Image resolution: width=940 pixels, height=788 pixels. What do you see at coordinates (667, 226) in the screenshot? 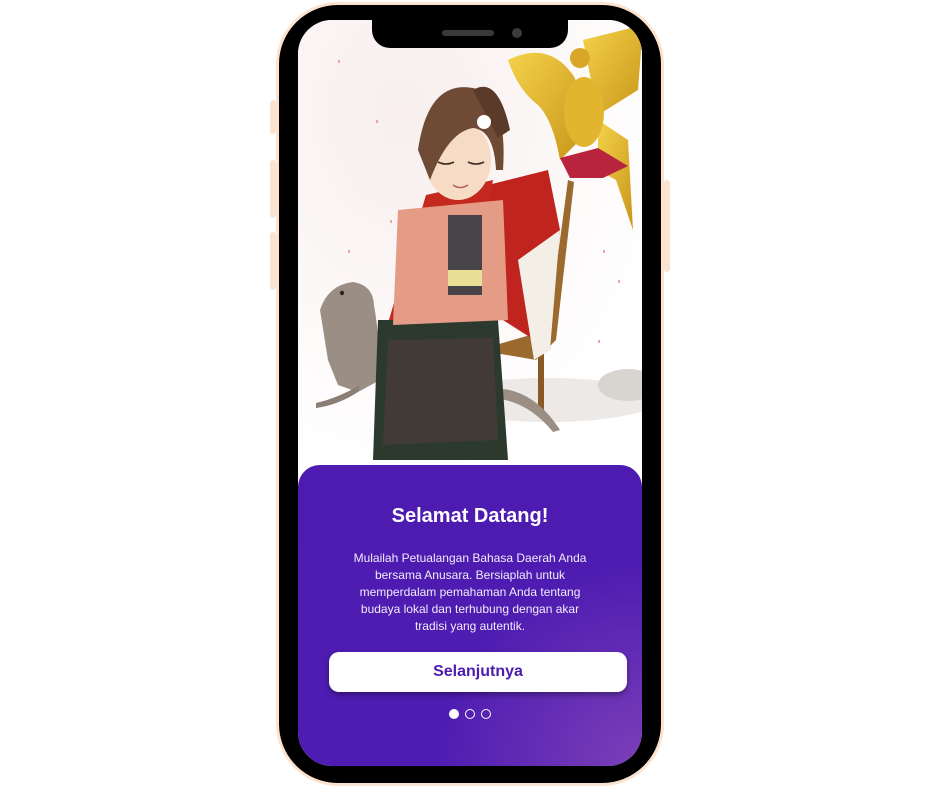
I see `phone-power-button` at bounding box center [667, 226].